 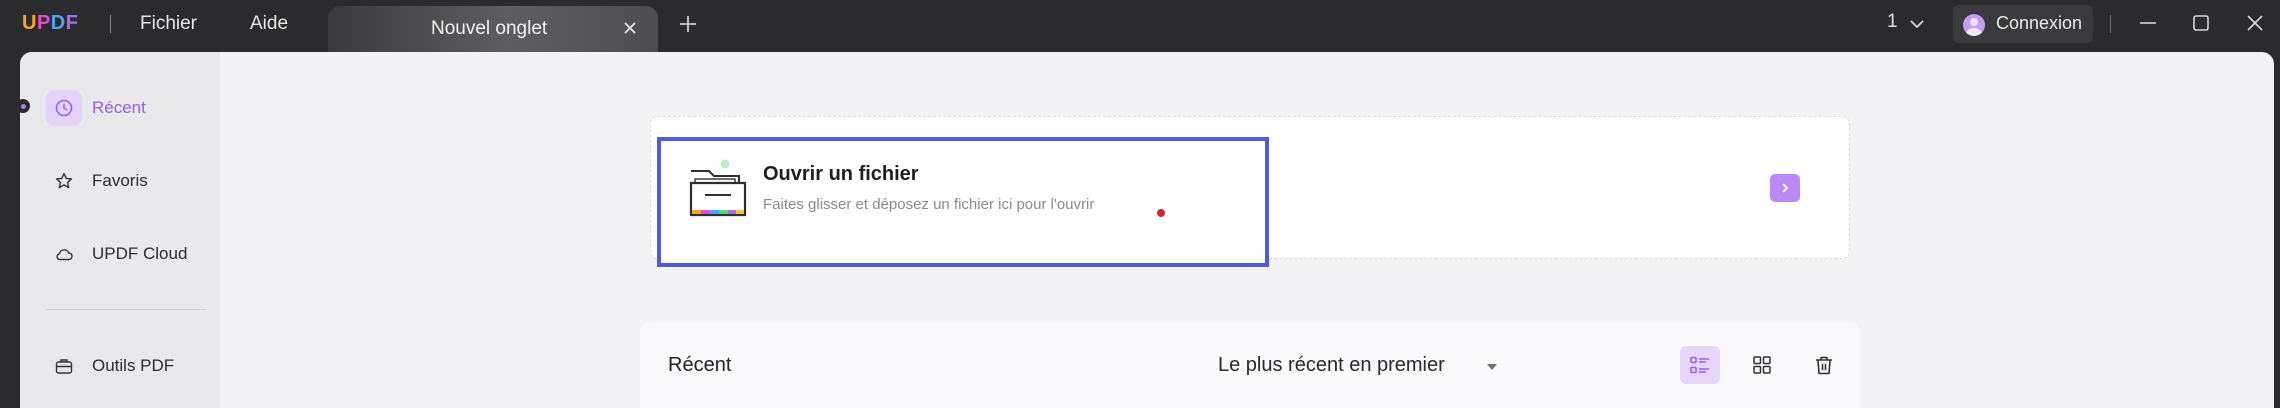 What do you see at coordinates (110, 24) in the screenshot?
I see `title-divider` at bounding box center [110, 24].